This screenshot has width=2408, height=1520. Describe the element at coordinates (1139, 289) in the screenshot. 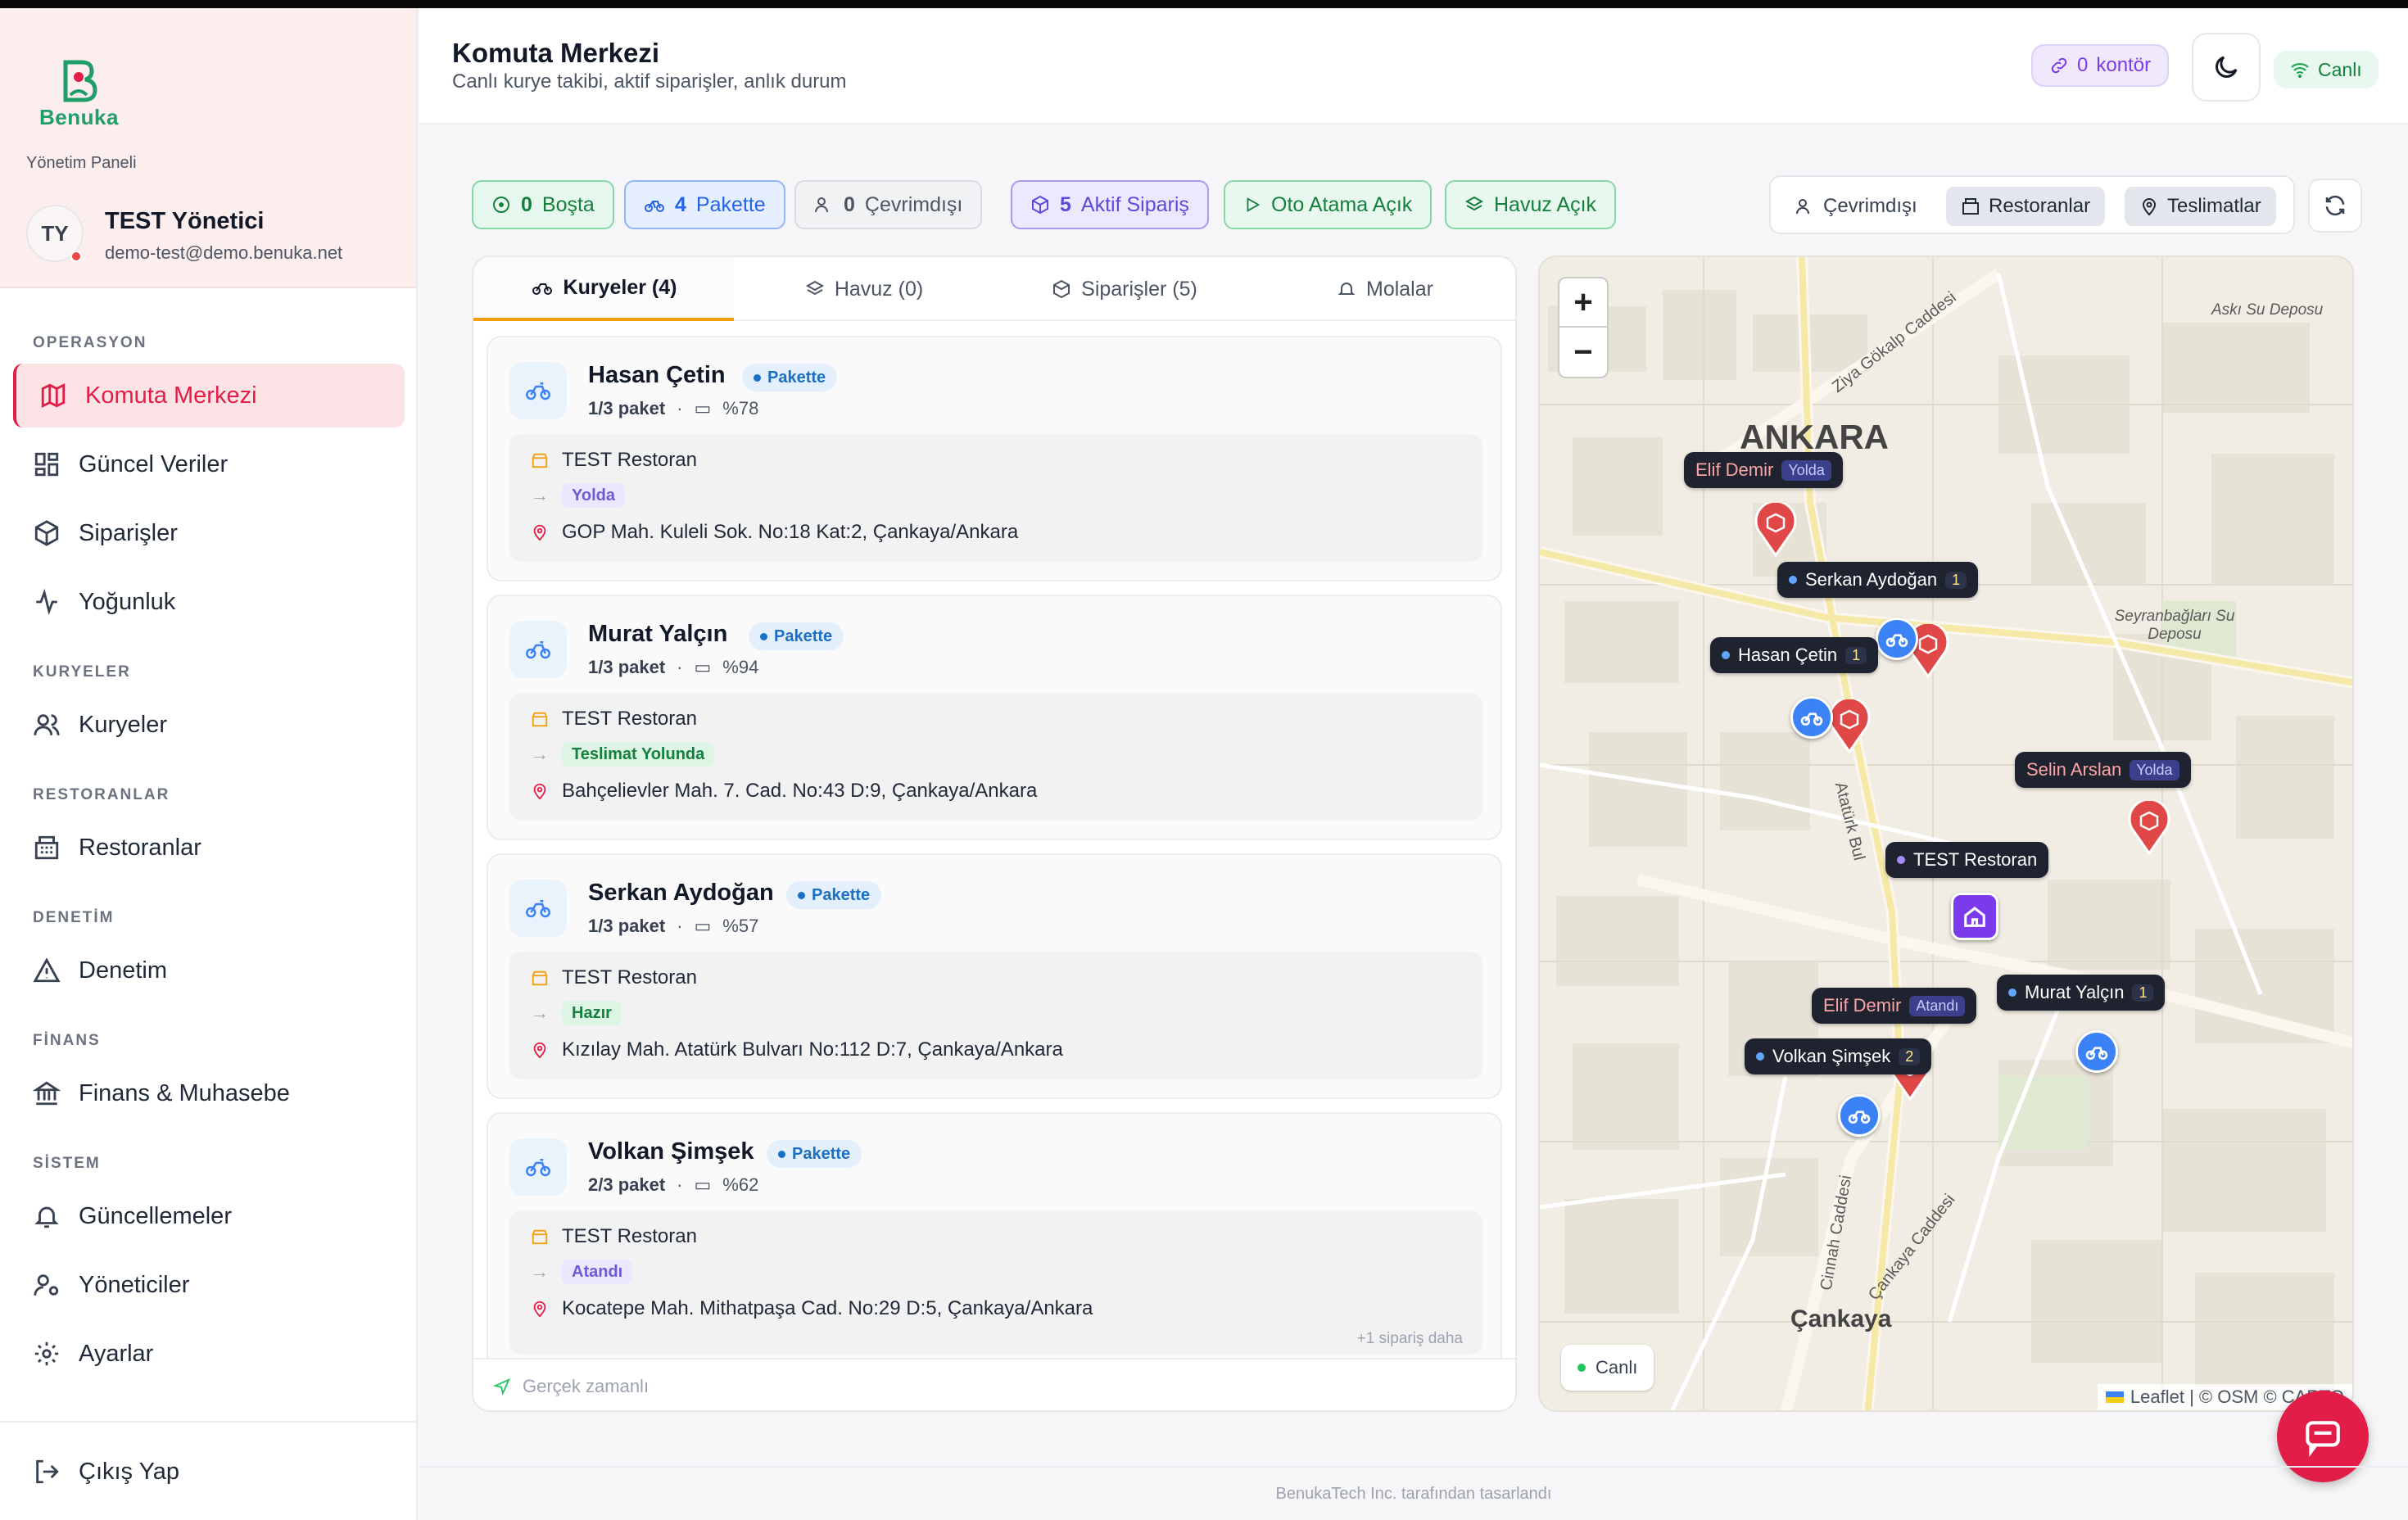

I see `tab-label: Siparişler (5)` at that location.